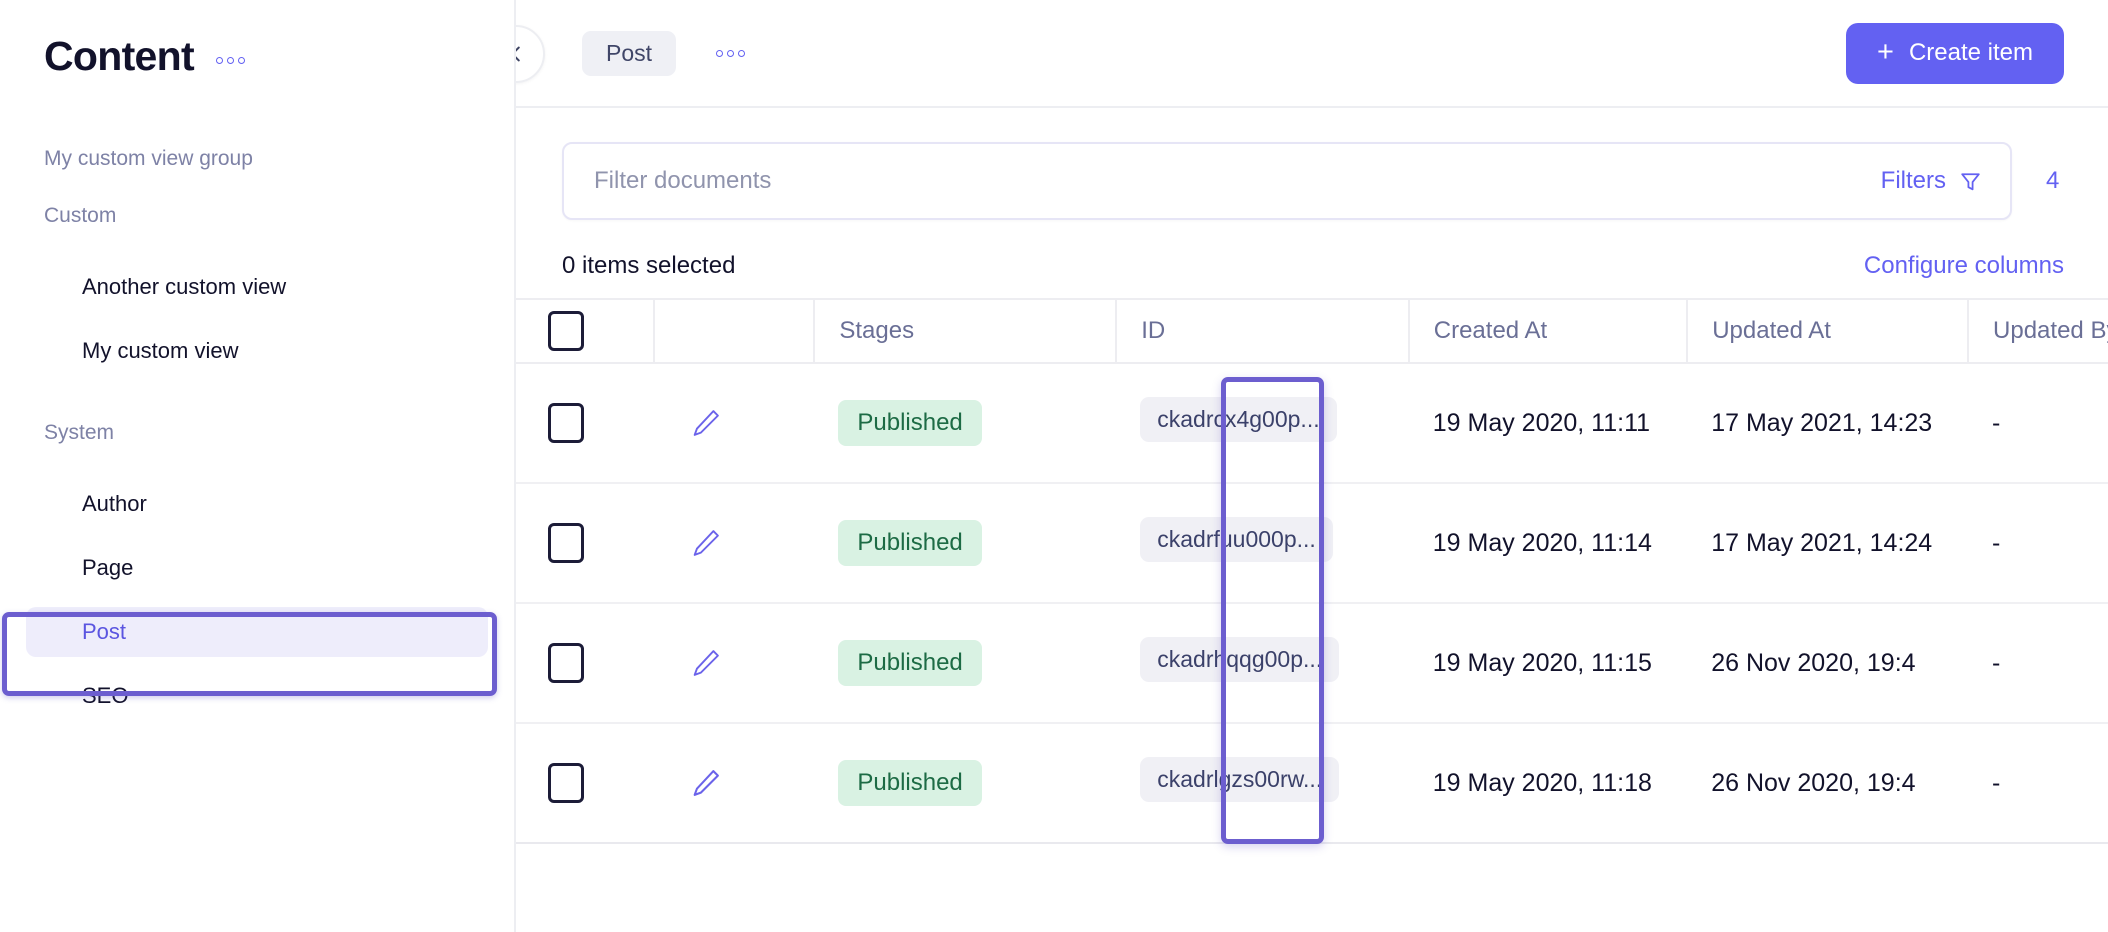  What do you see at coordinates (530, 54) in the screenshot?
I see `back-button` at bounding box center [530, 54].